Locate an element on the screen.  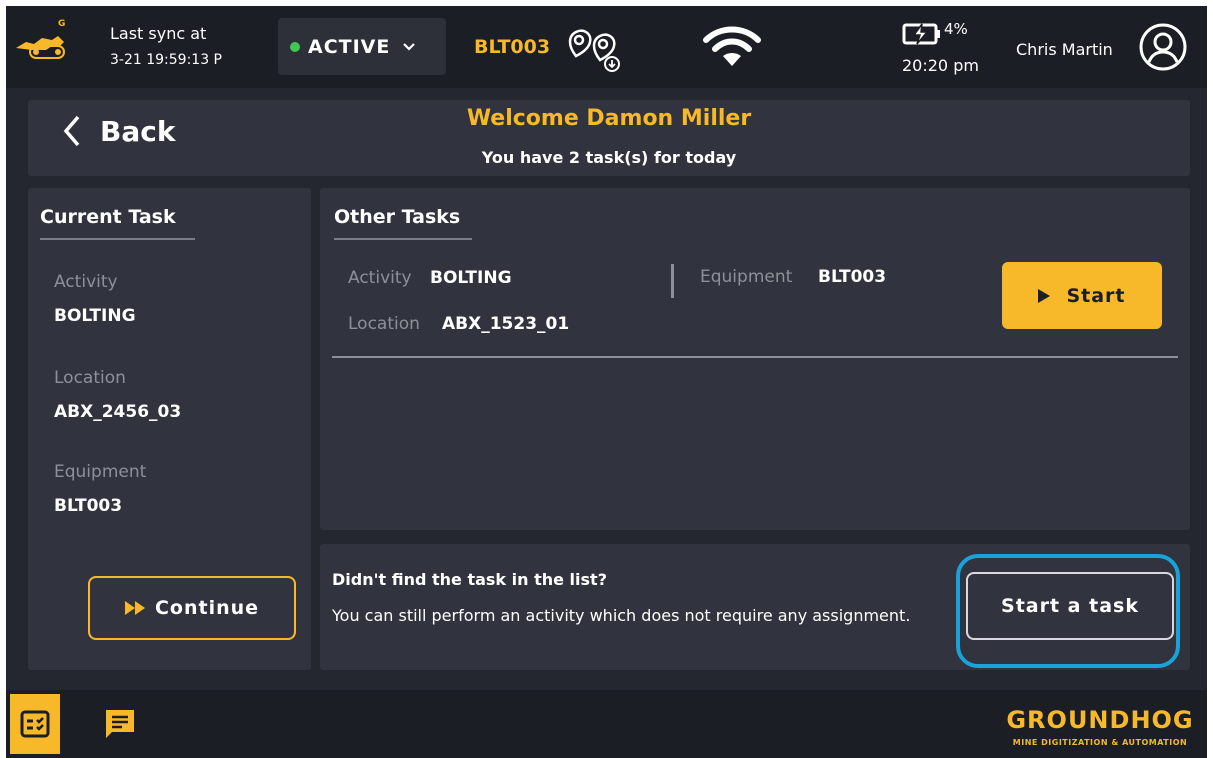
start-button: Start is located at coordinates (1082, 295).